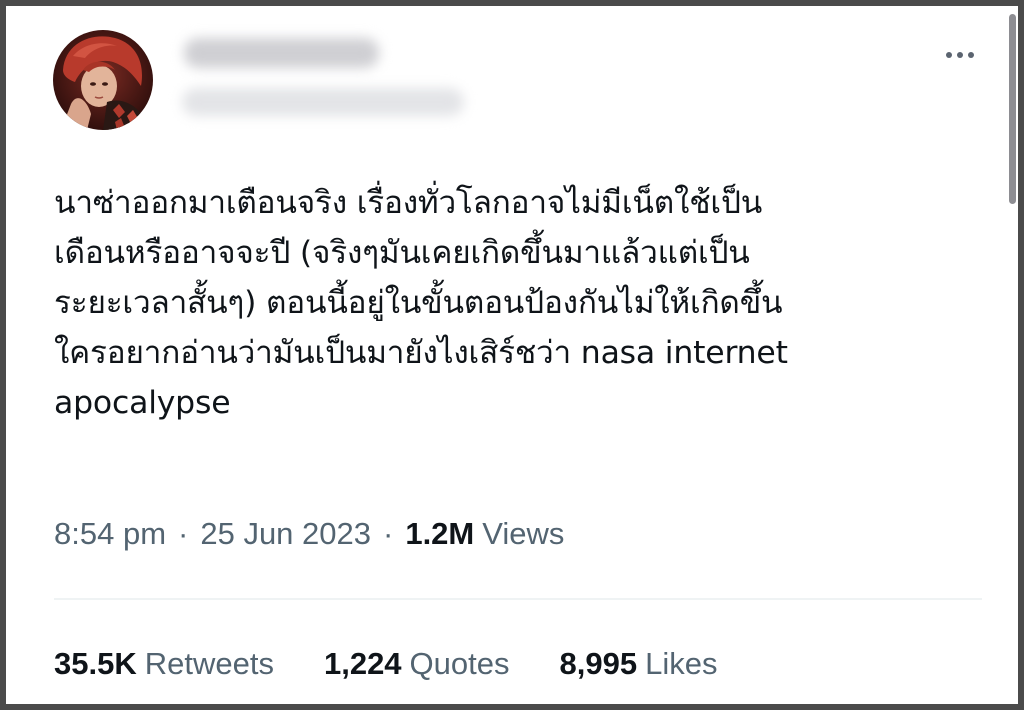  Describe the element at coordinates (459, 663) in the screenshot. I see `quotes-label: Quotes` at that location.